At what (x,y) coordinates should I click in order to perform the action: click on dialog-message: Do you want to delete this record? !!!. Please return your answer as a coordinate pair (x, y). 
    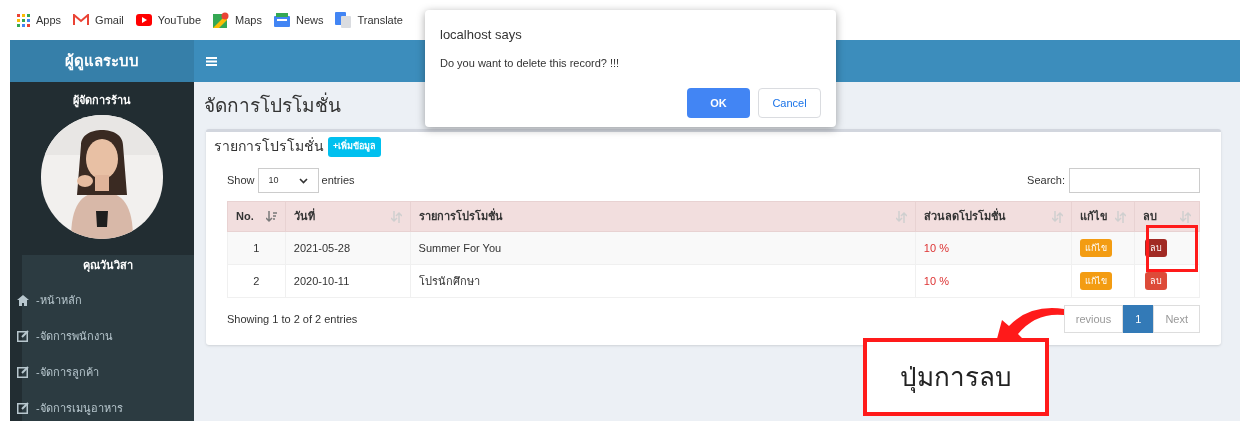
    Looking at the image, I should click on (530, 63).